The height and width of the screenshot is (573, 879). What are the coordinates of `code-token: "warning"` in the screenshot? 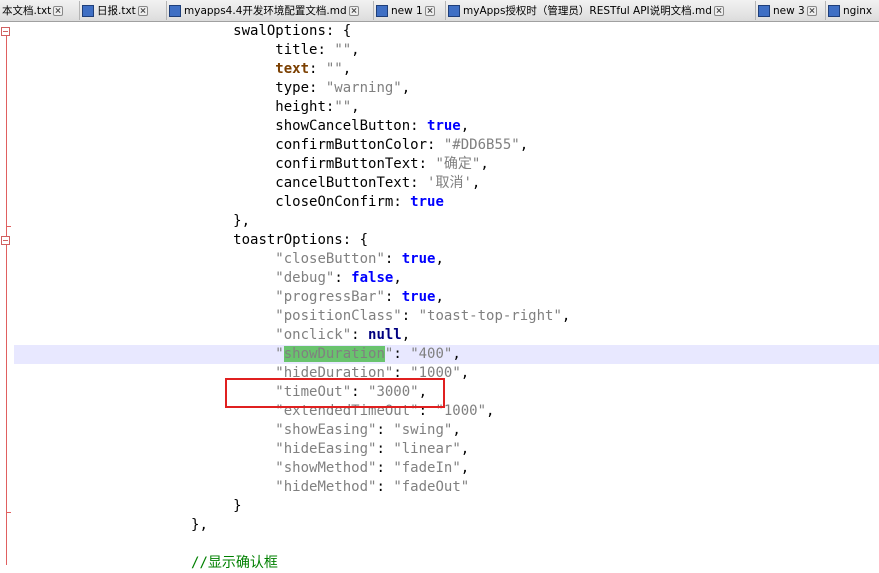 It's located at (363, 88).